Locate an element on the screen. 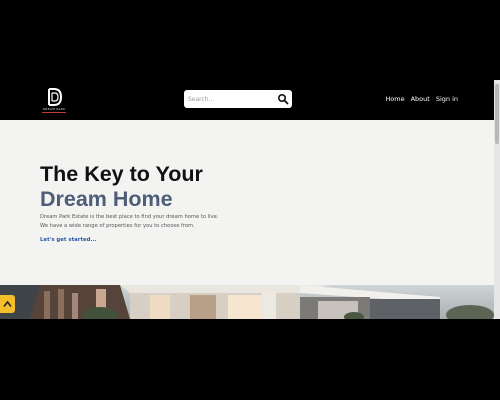 This screenshot has height=400, width=500. nav-link-about: About is located at coordinates (420, 99).